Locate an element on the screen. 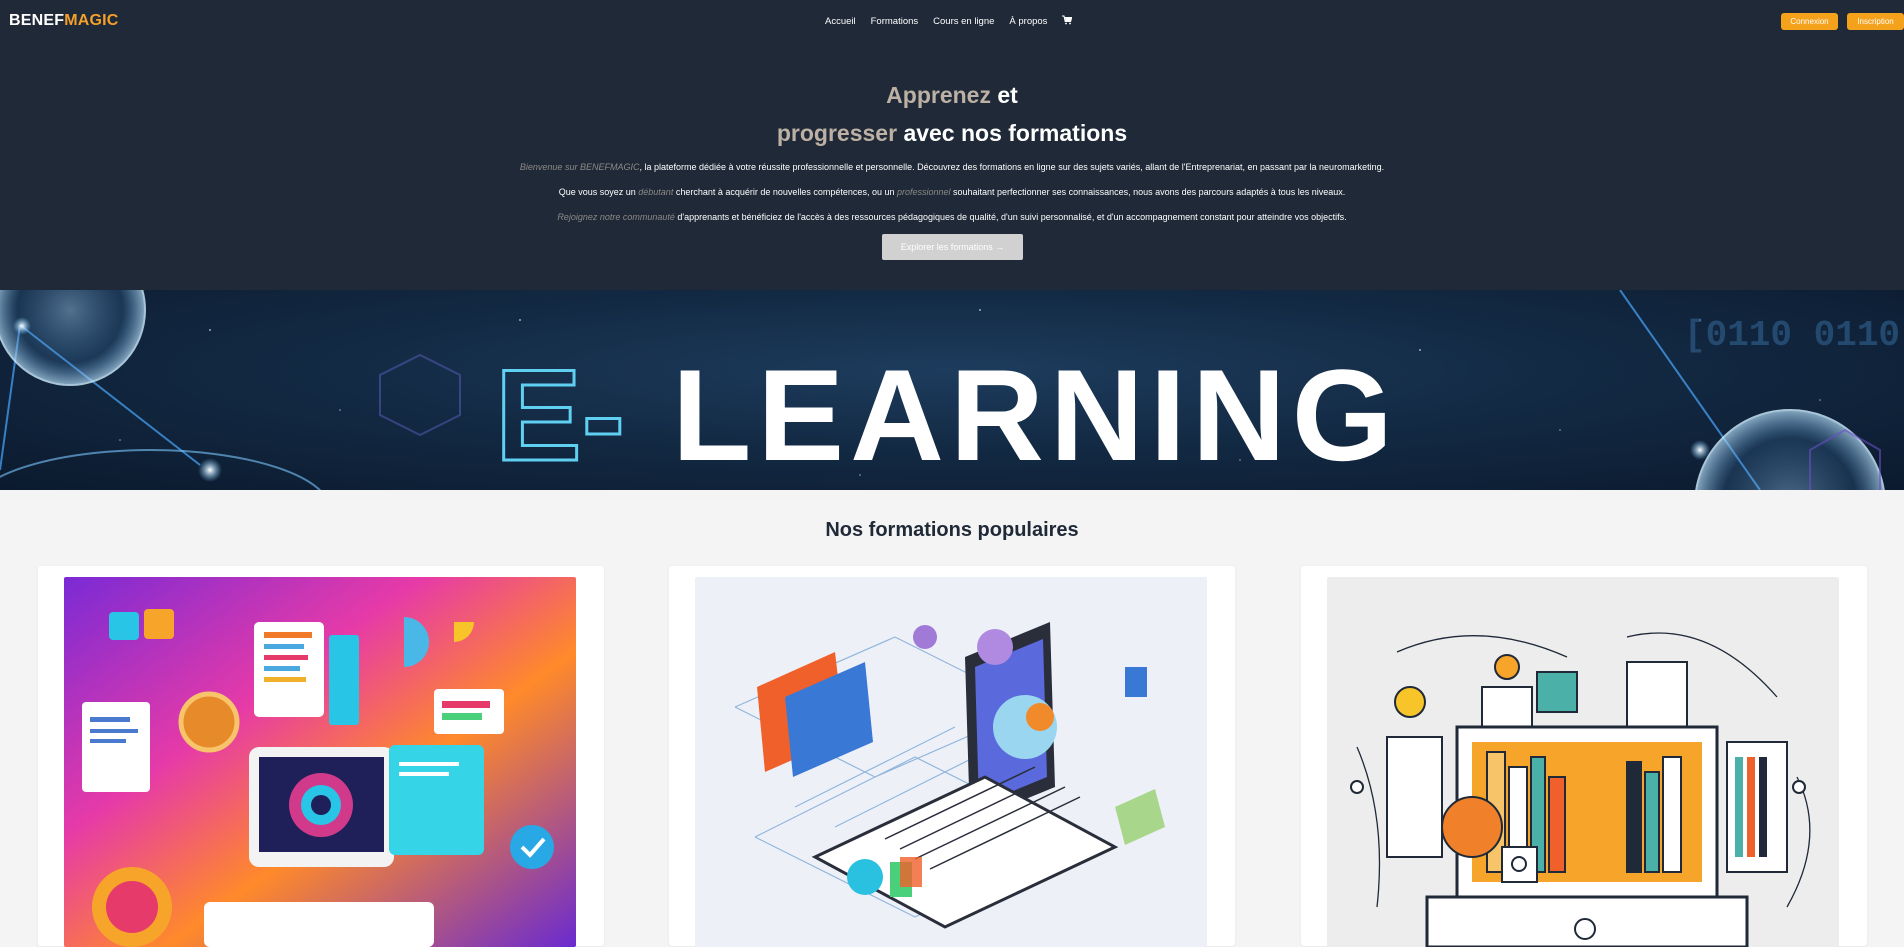  hero-highlight-professionnel: professionnel is located at coordinates (923, 192).